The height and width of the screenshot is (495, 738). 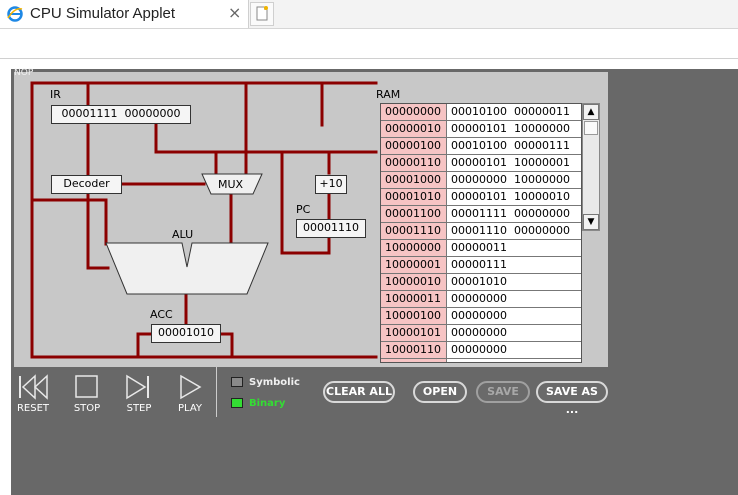 What do you see at coordinates (510, 213) in the screenshot?
I see `ram-value: 00001111 00000000` at bounding box center [510, 213].